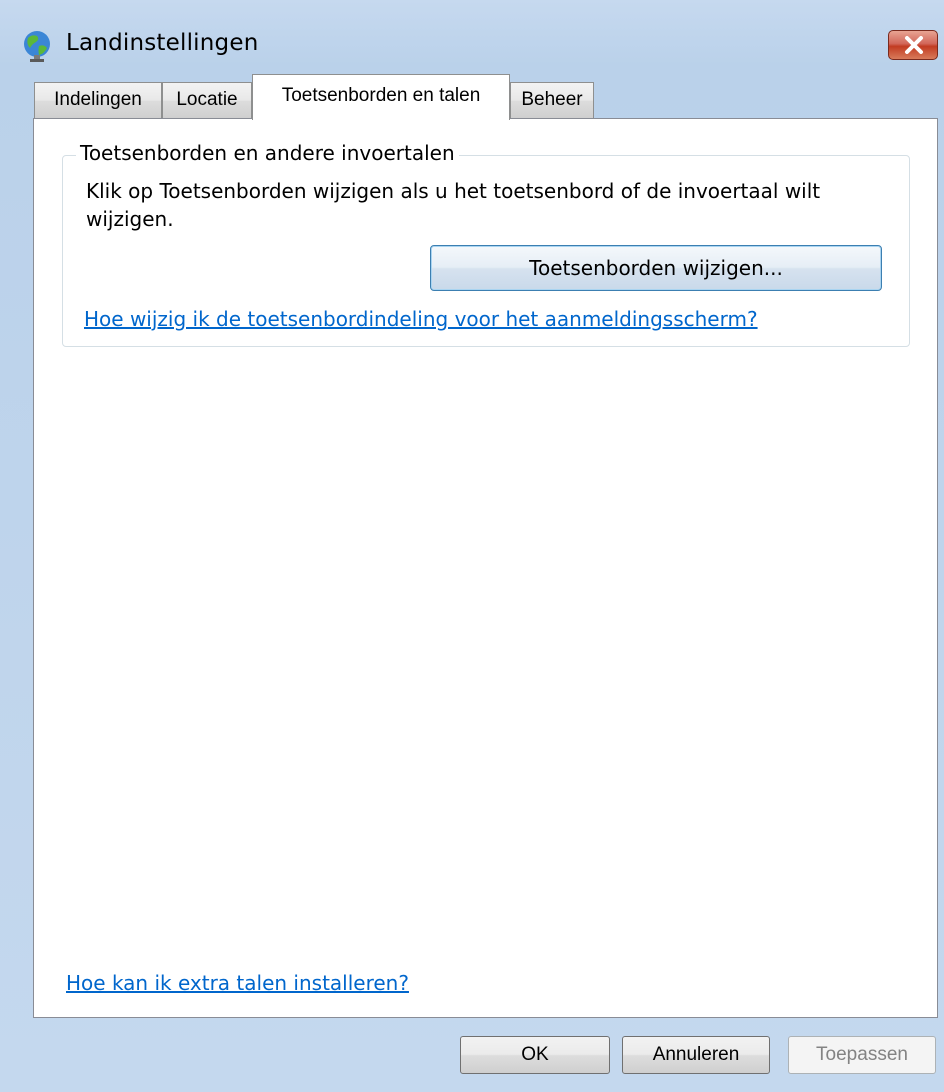  I want to click on close-button, so click(913, 45).